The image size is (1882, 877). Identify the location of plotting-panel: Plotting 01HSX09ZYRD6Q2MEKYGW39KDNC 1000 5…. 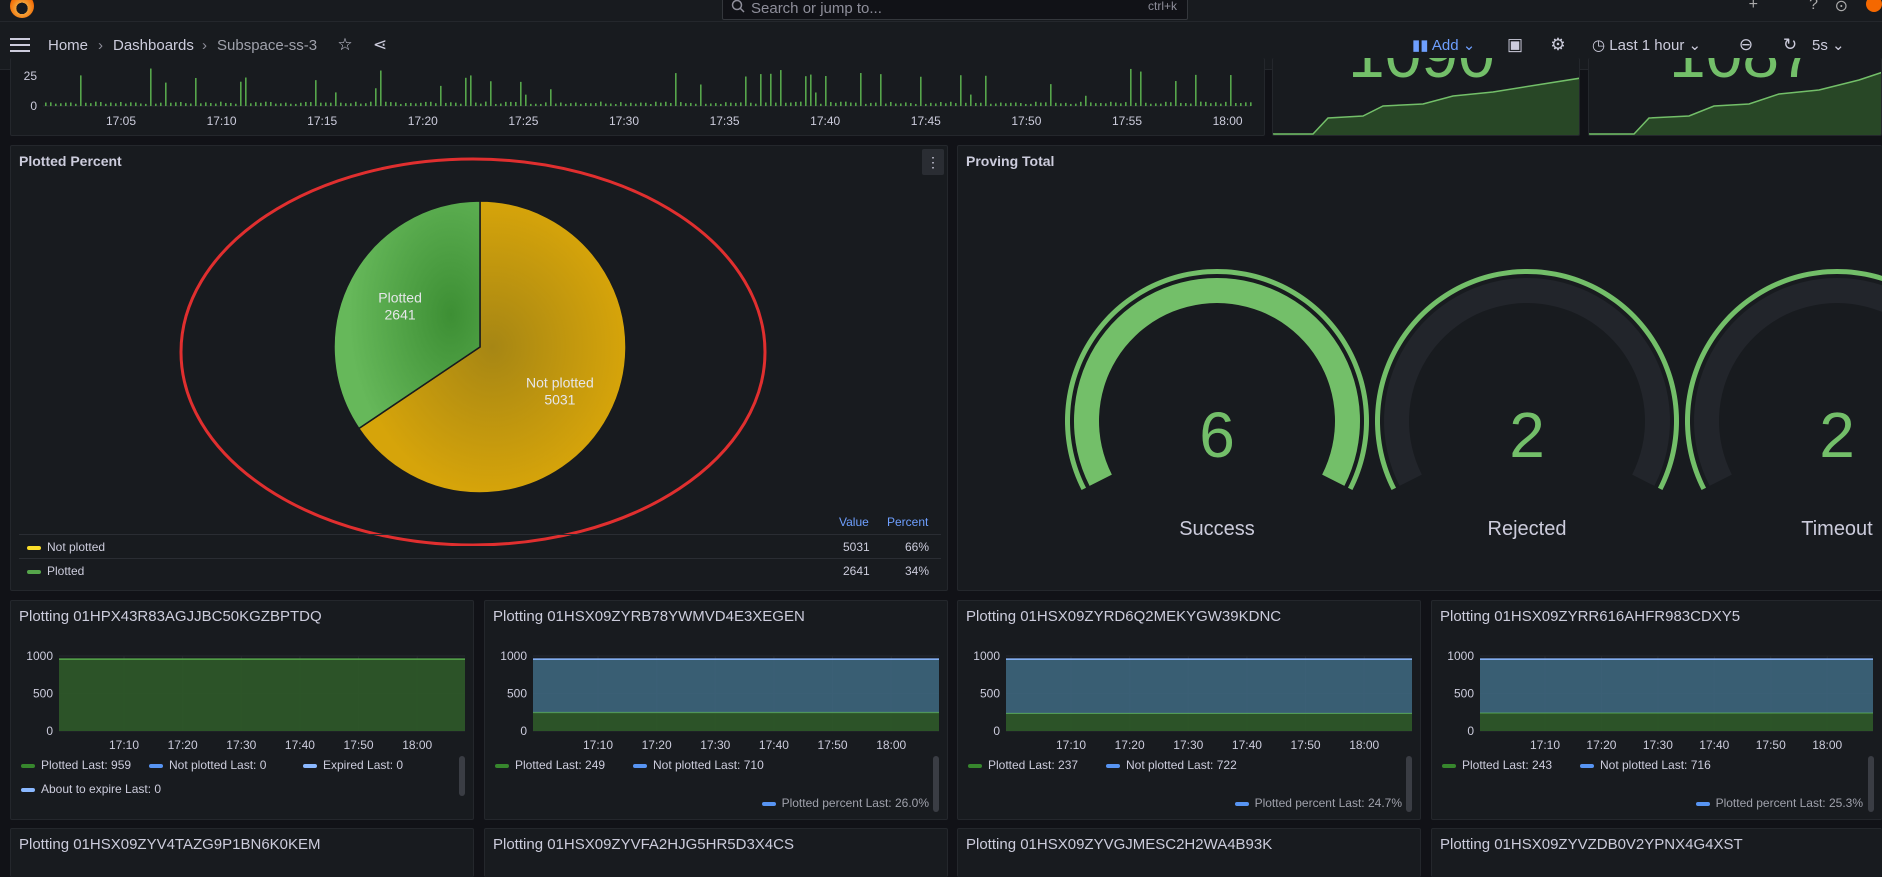
(1189, 710).